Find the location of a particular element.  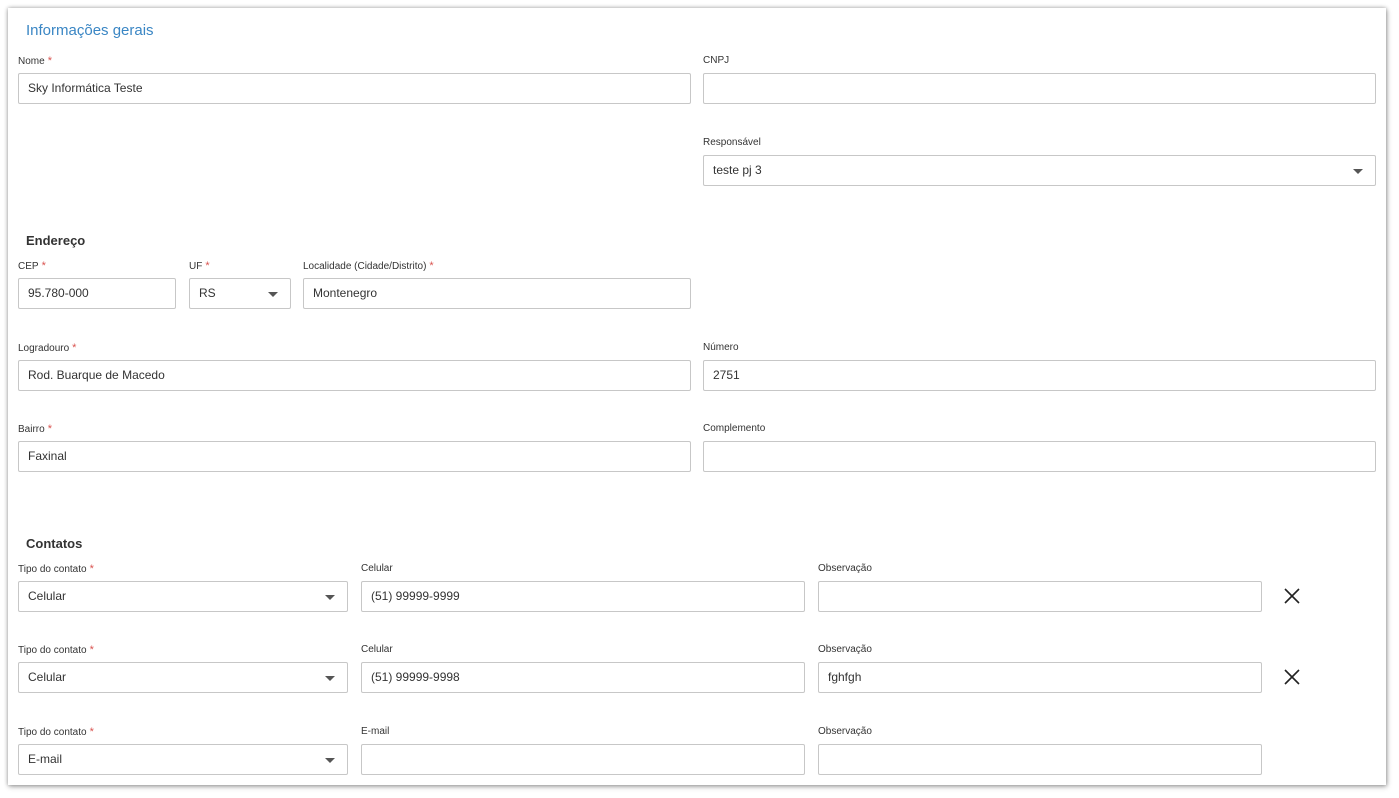

localidade-value: Montenegro is located at coordinates (345, 293).